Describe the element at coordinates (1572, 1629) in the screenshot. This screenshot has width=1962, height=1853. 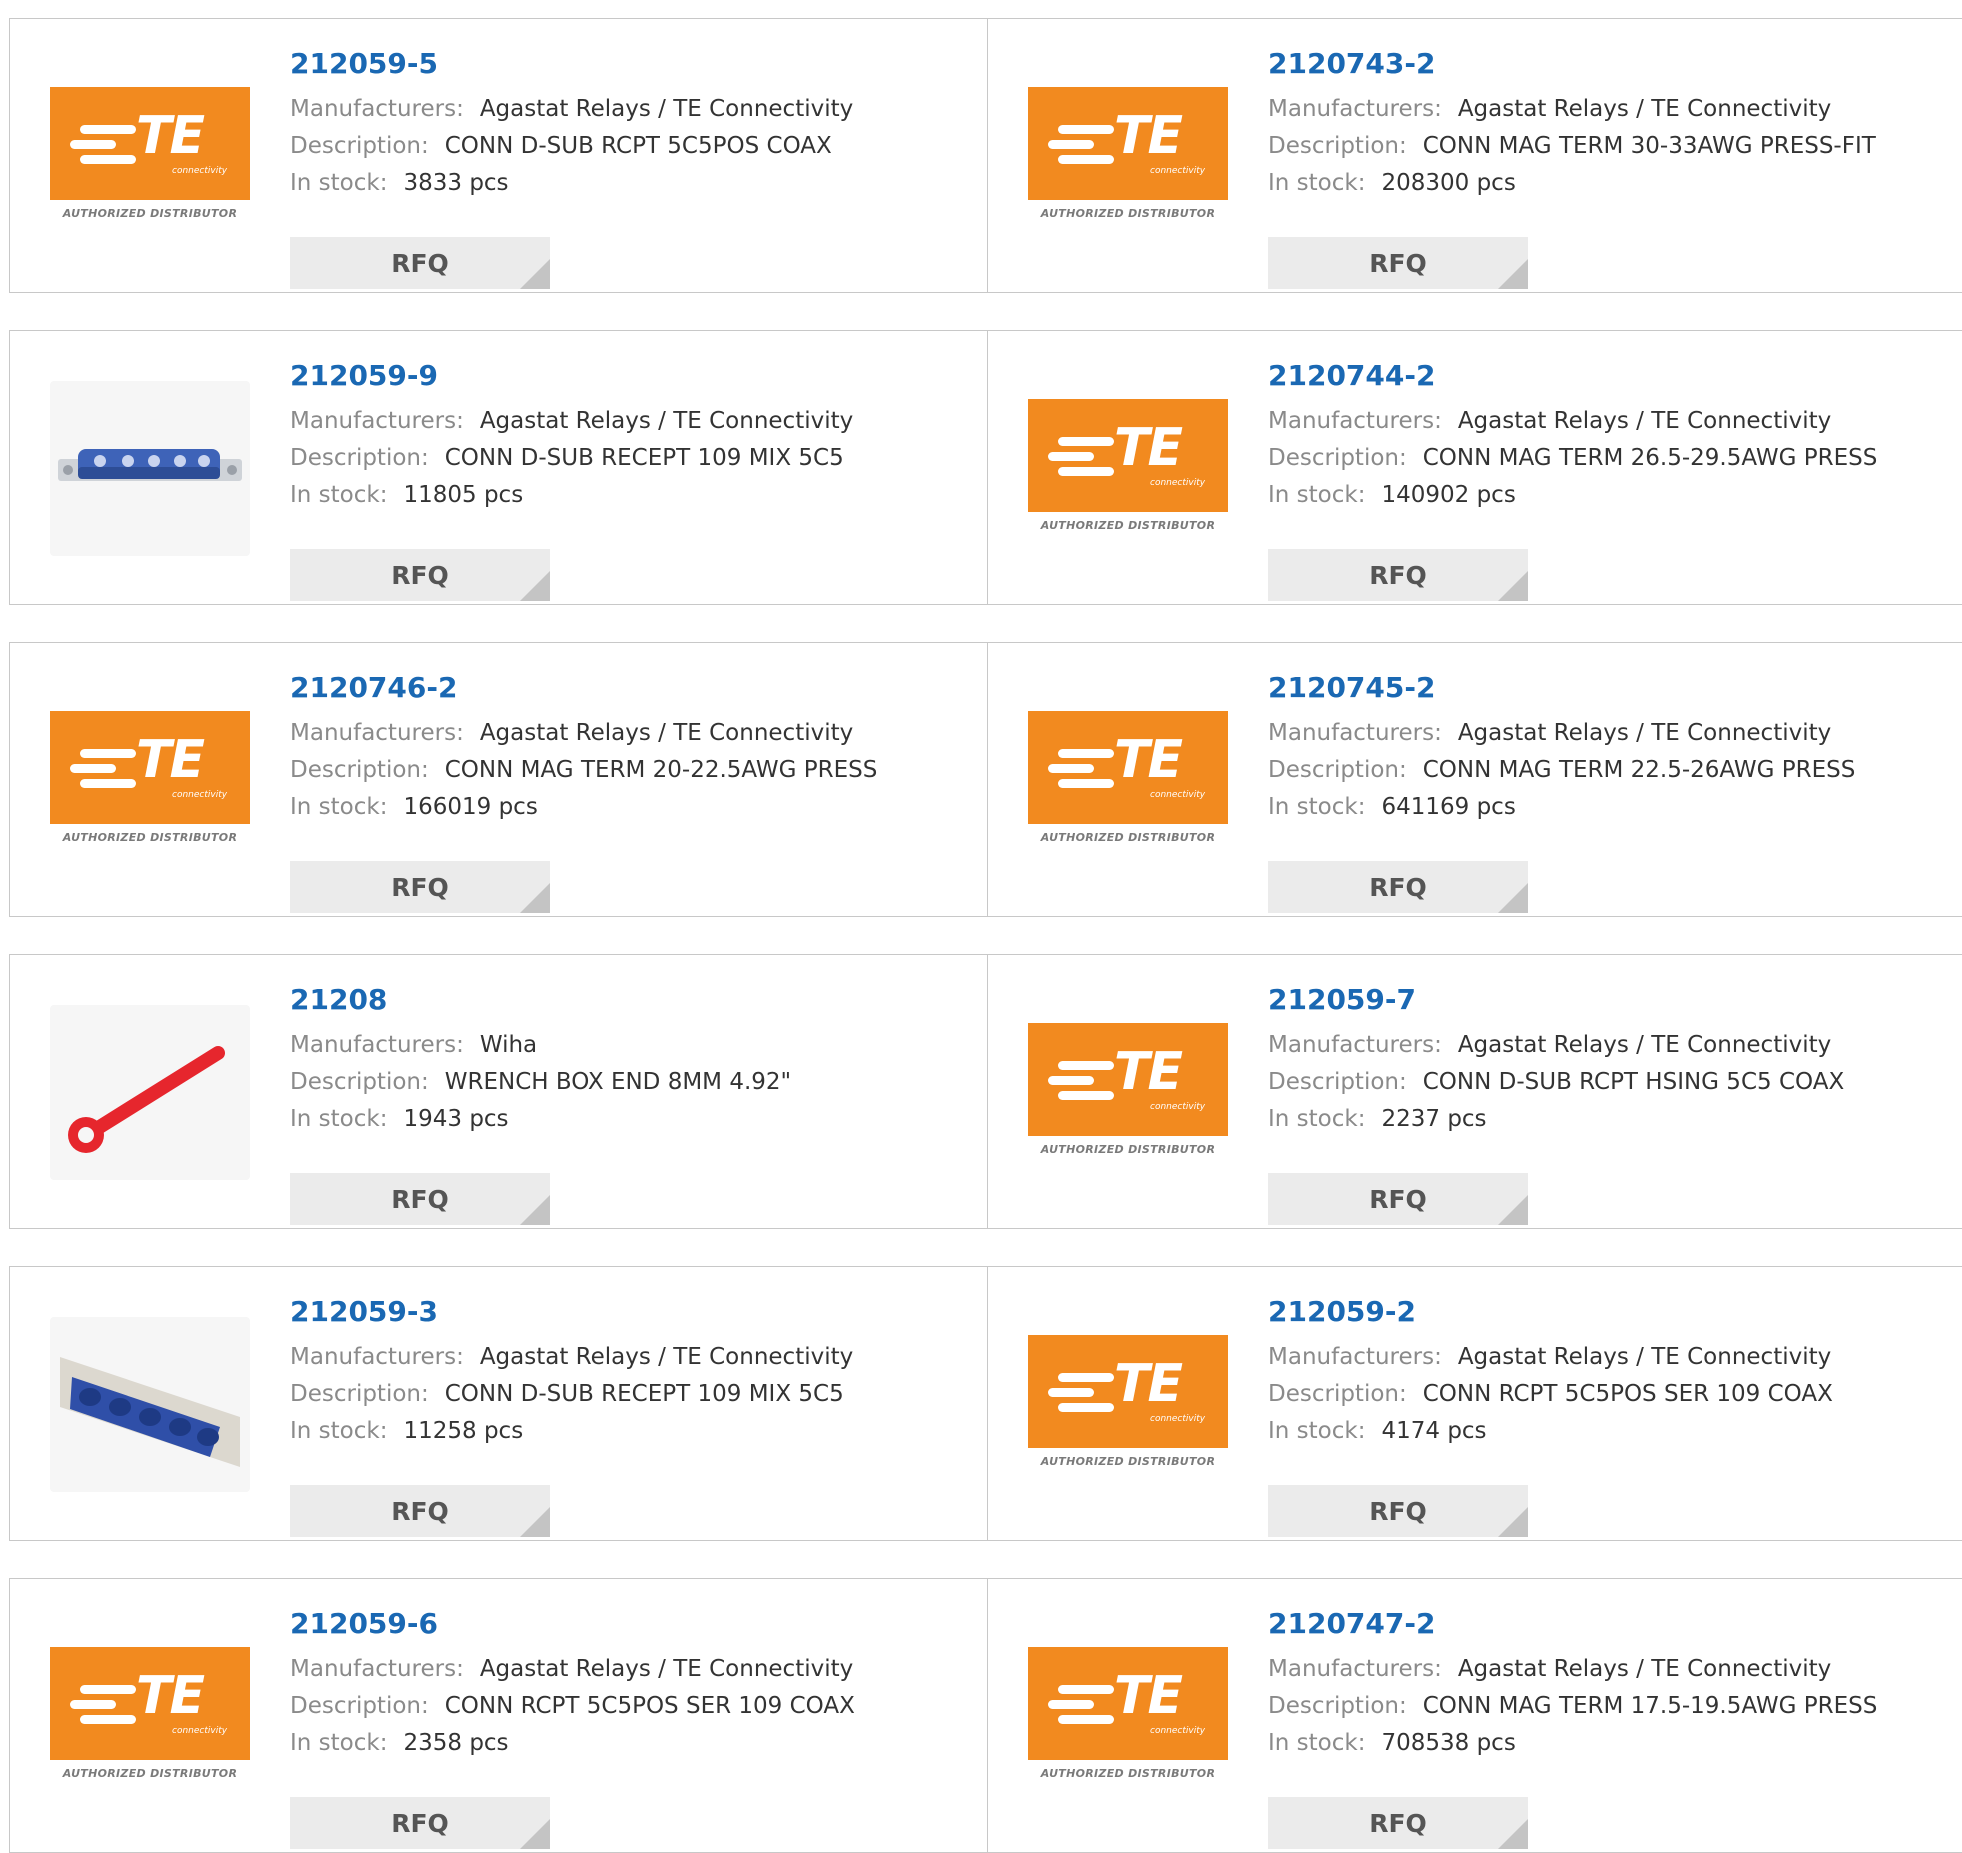
I see `part-number-link: 2120747-2` at that location.